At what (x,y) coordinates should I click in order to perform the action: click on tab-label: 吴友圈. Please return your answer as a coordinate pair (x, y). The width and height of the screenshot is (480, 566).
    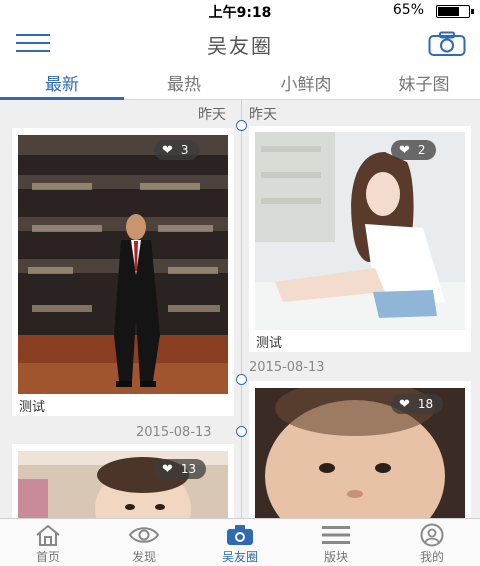
    Looking at the image, I should click on (239, 557).